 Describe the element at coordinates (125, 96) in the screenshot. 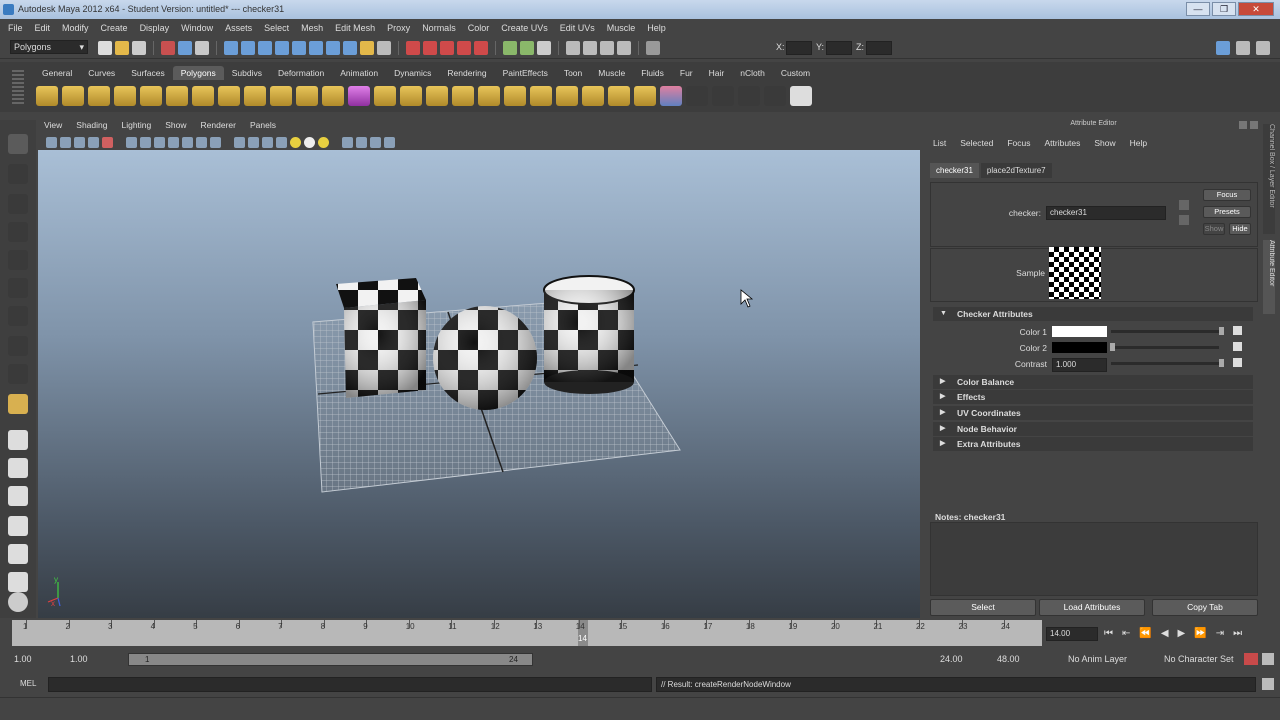

I see `poly-cone-icon` at that location.